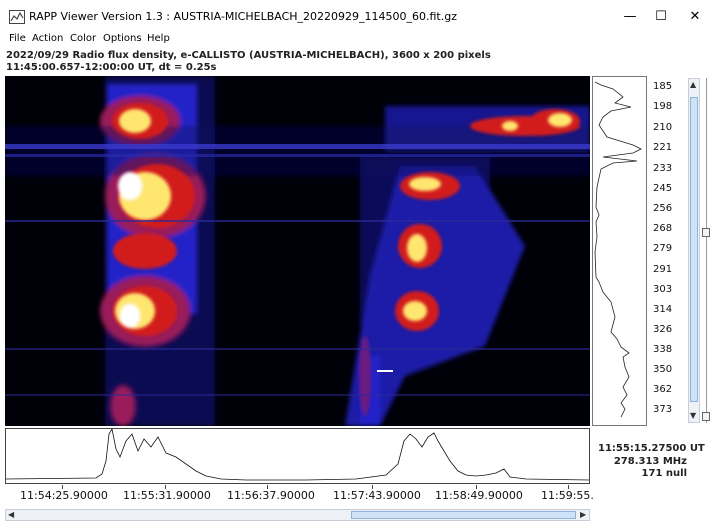 The width and height of the screenshot is (720, 531). Describe the element at coordinates (706, 232) in the screenshot. I see `color-slider-upper-knob` at that location.